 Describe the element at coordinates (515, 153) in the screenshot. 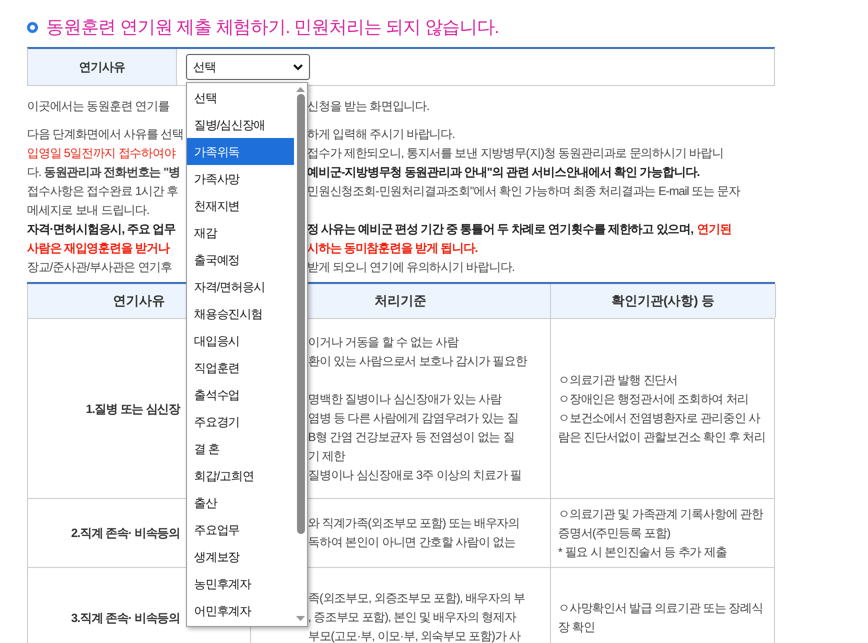

I see `notice-text: 접수가 제한되오니, 통지서를 보낸 지방병무(지)청 동원관리과로 문의하시기 바랍니` at that location.